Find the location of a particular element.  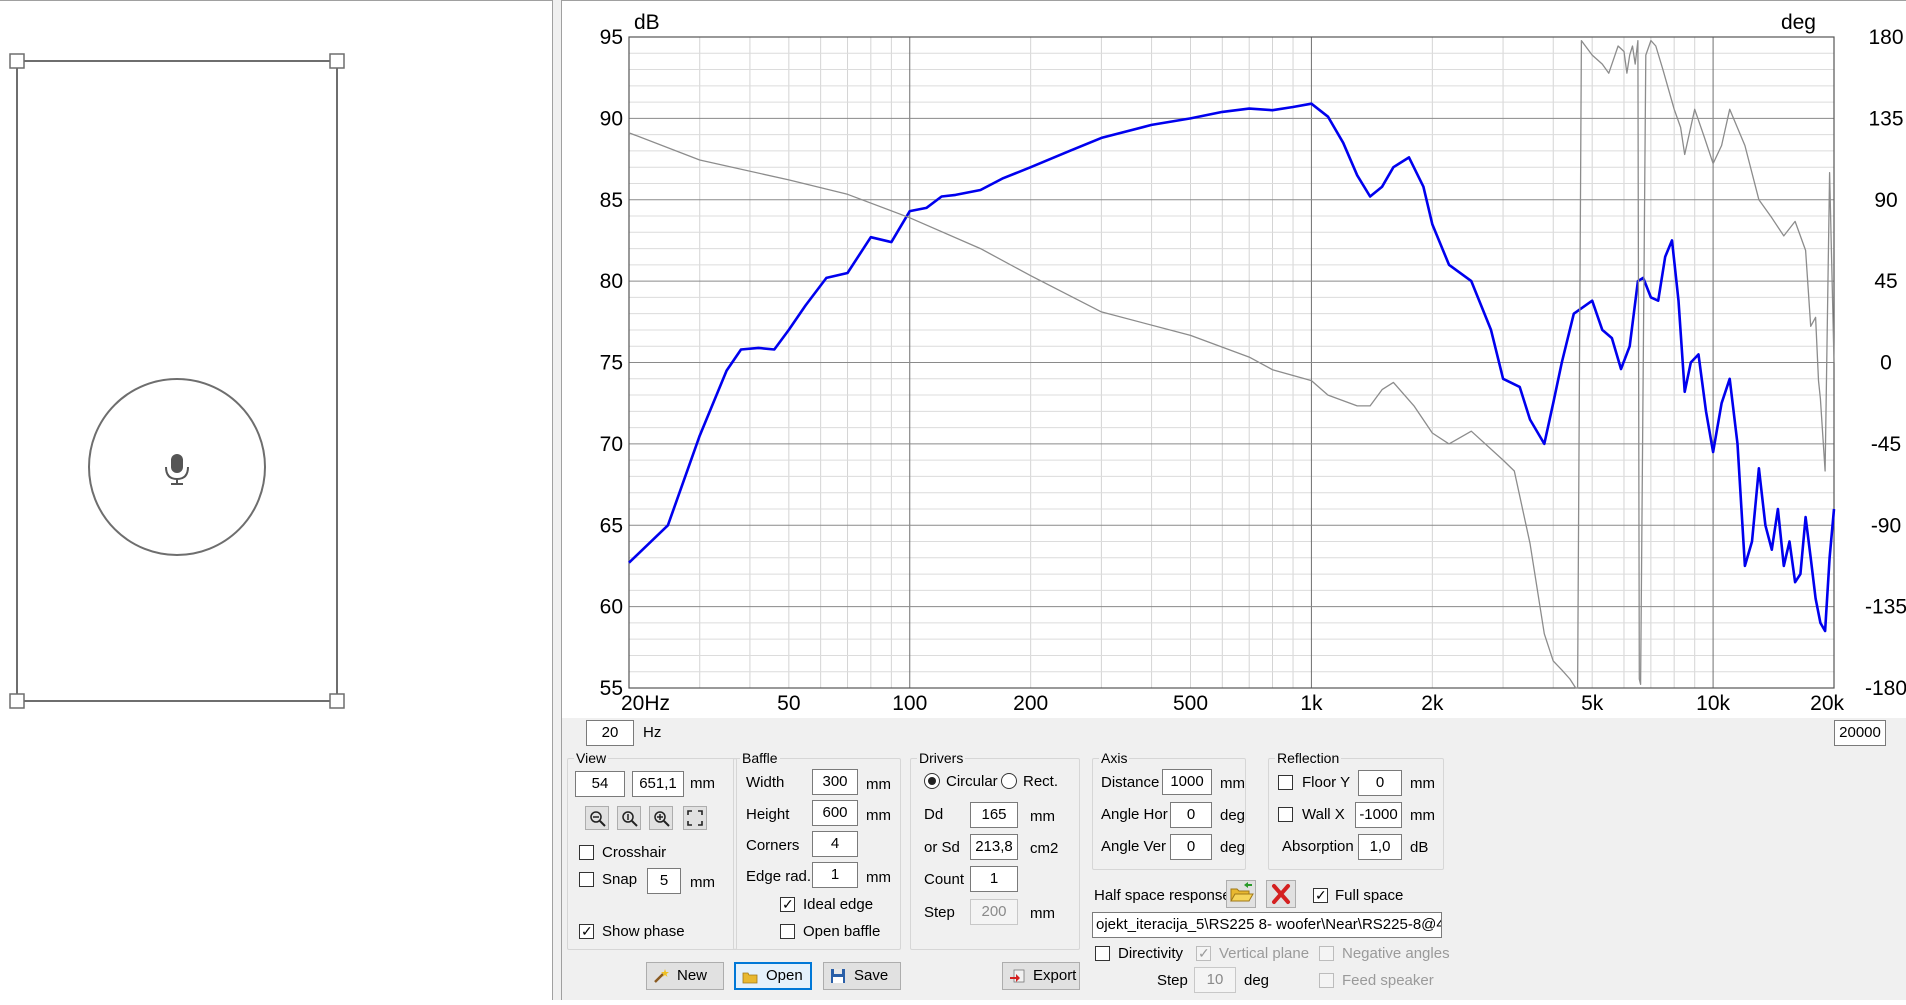

zoom-in-button is located at coordinates (661, 818).